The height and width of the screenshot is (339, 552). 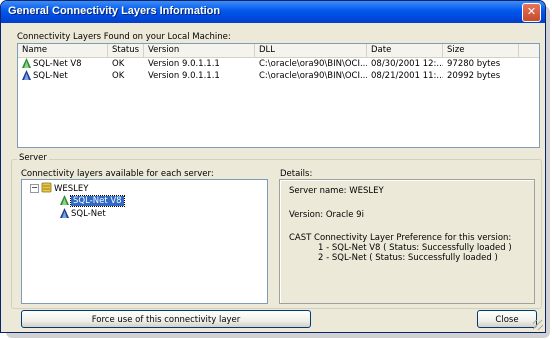 I want to click on tree-node-server: WESLEY, so click(x=64, y=188).